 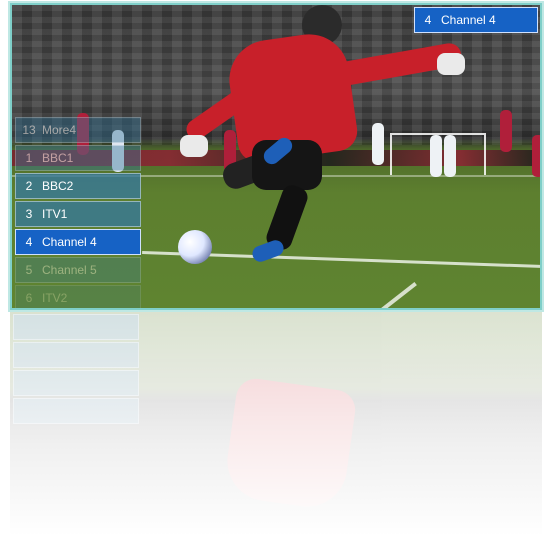 I want to click on channel-number: 6, so click(x=29, y=298).